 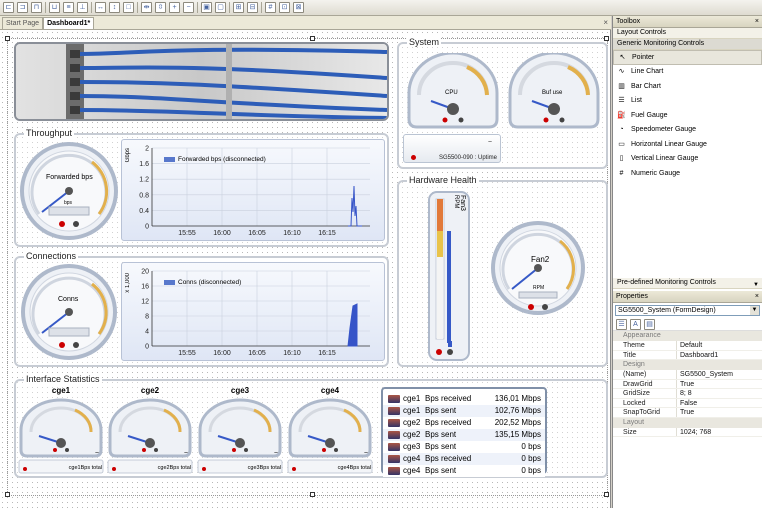 I want to click on decrease-spacing-icon: −, so click(x=188, y=7).